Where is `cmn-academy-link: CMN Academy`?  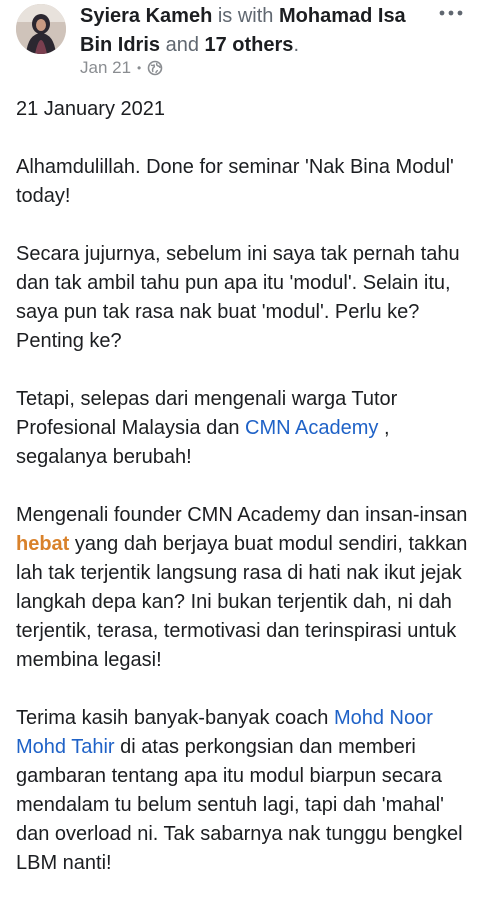 cmn-academy-link: CMN Academy is located at coordinates (311, 428).